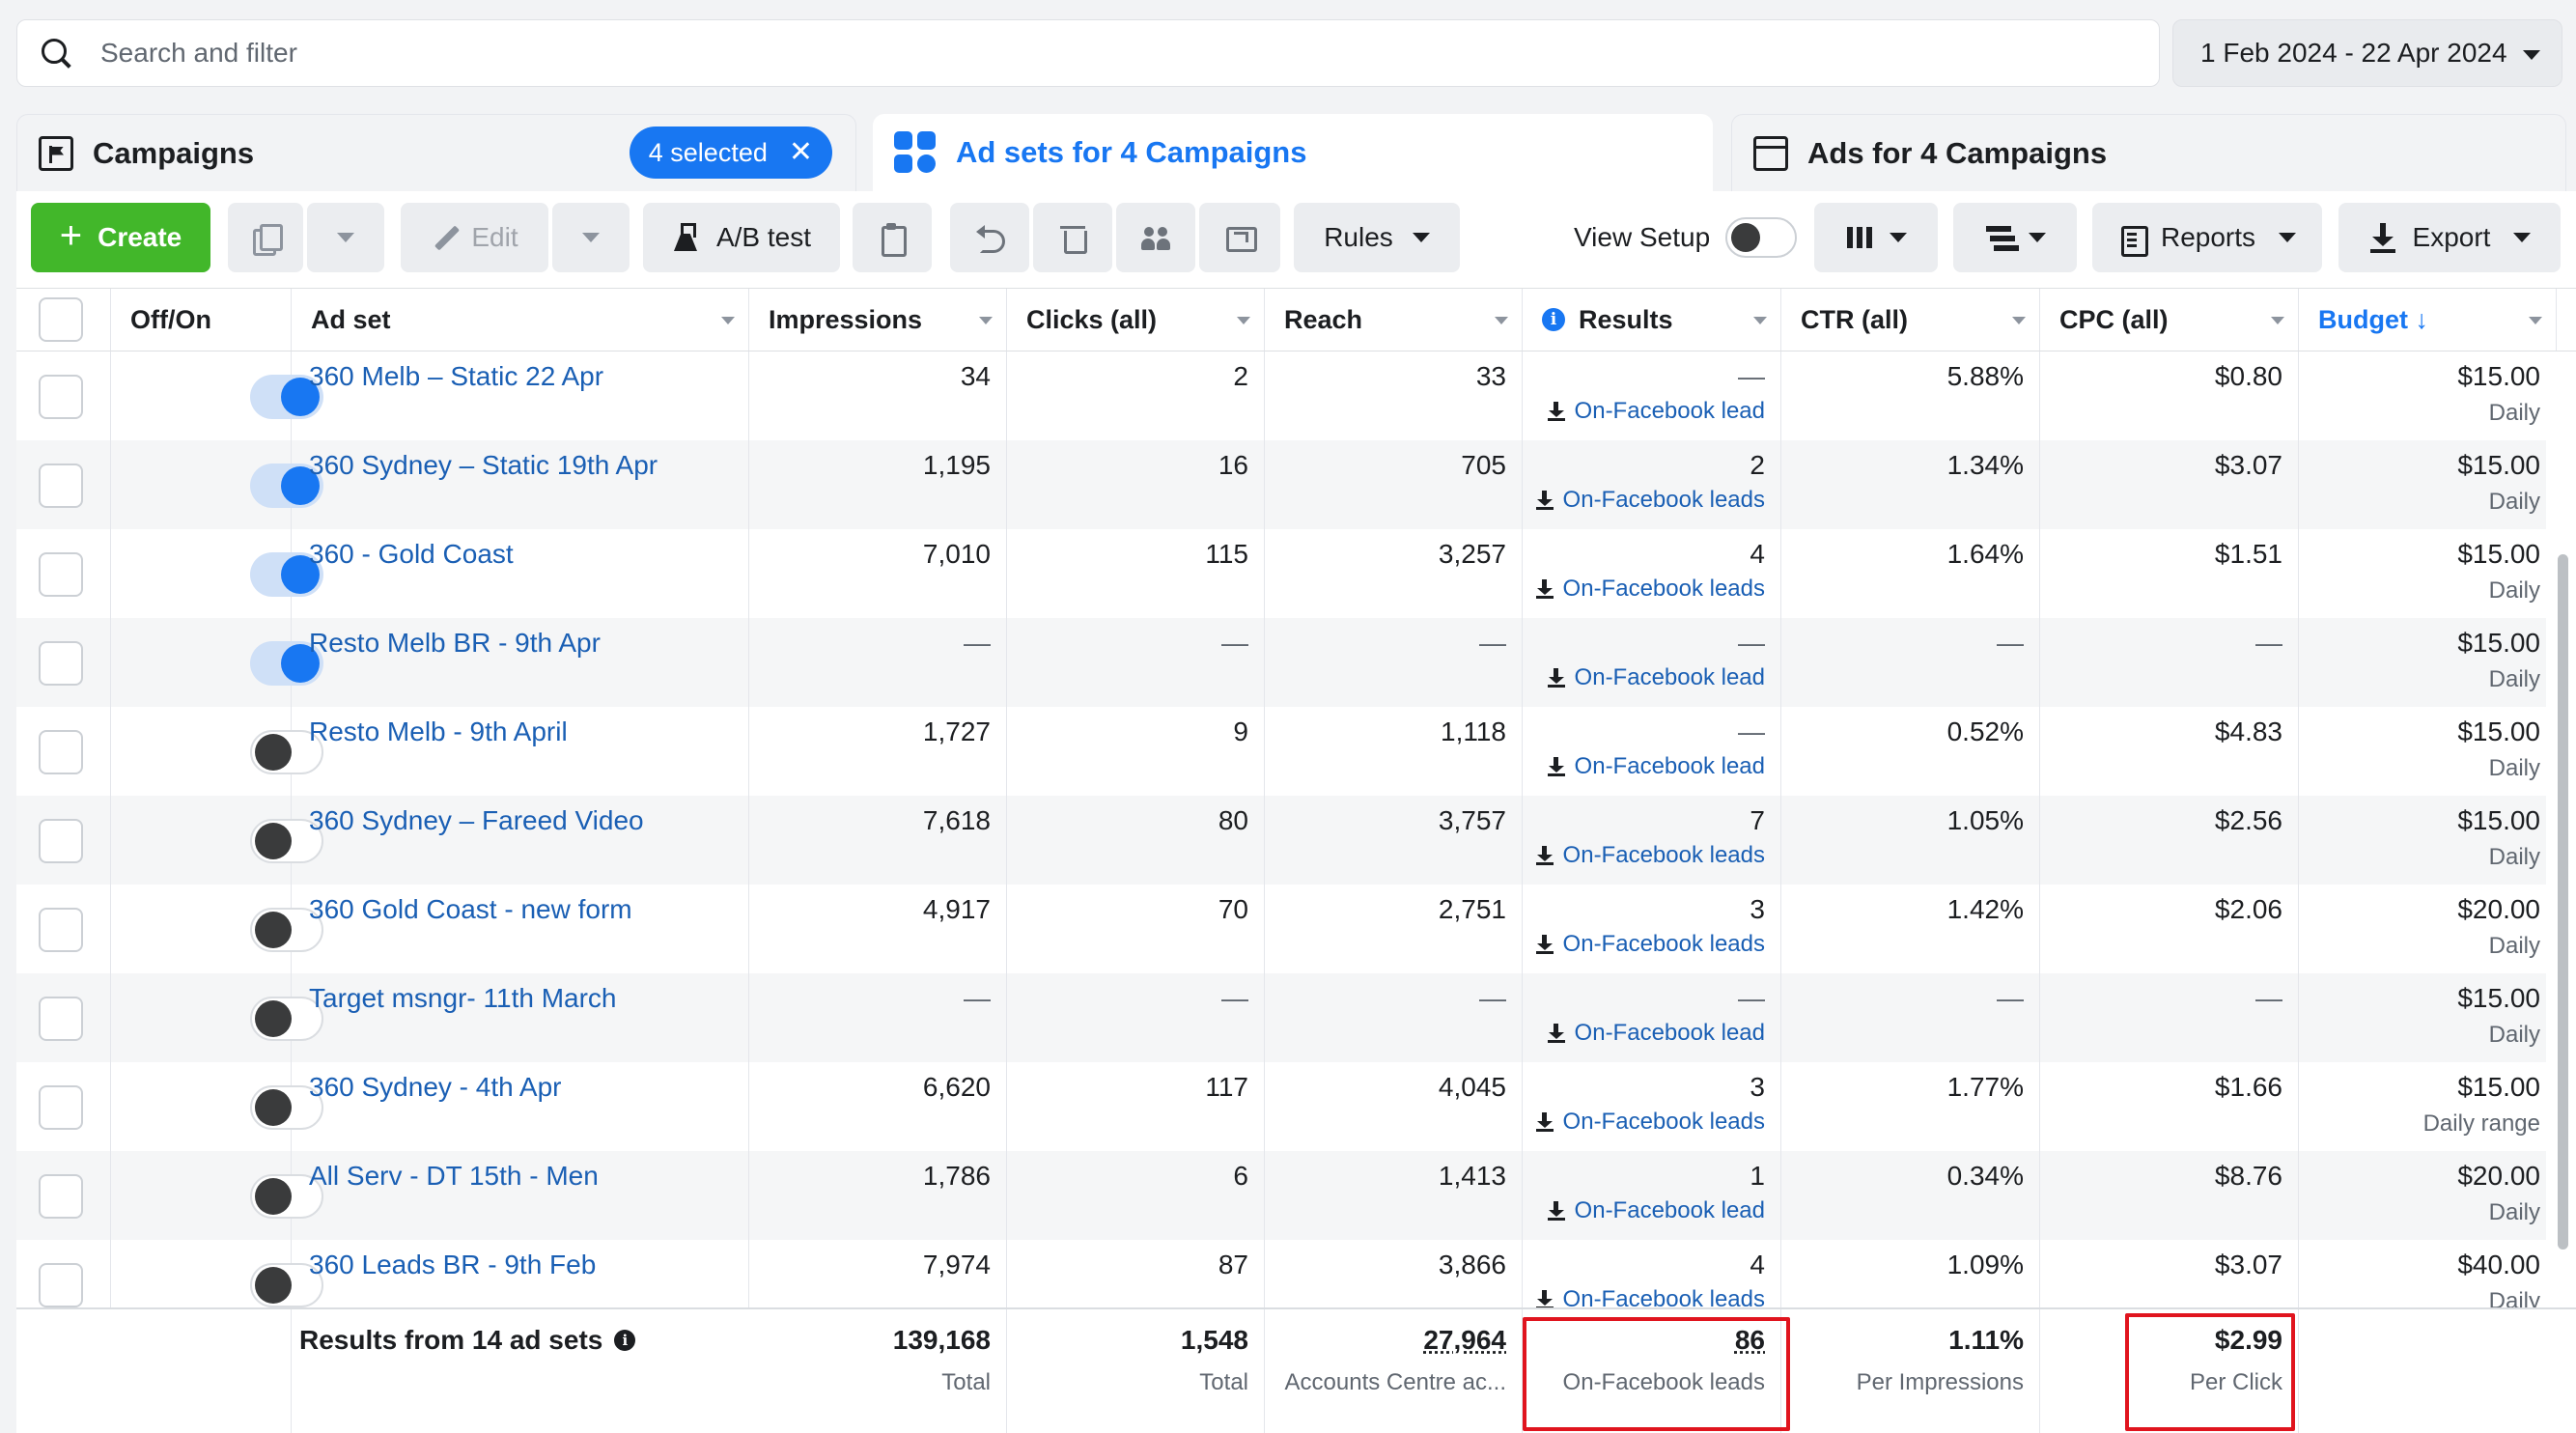 The width and height of the screenshot is (2576, 1433). What do you see at coordinates (2514, 857) in the screenshot?
I see `budget-type: Daily` at bounding box center [2514, 857].